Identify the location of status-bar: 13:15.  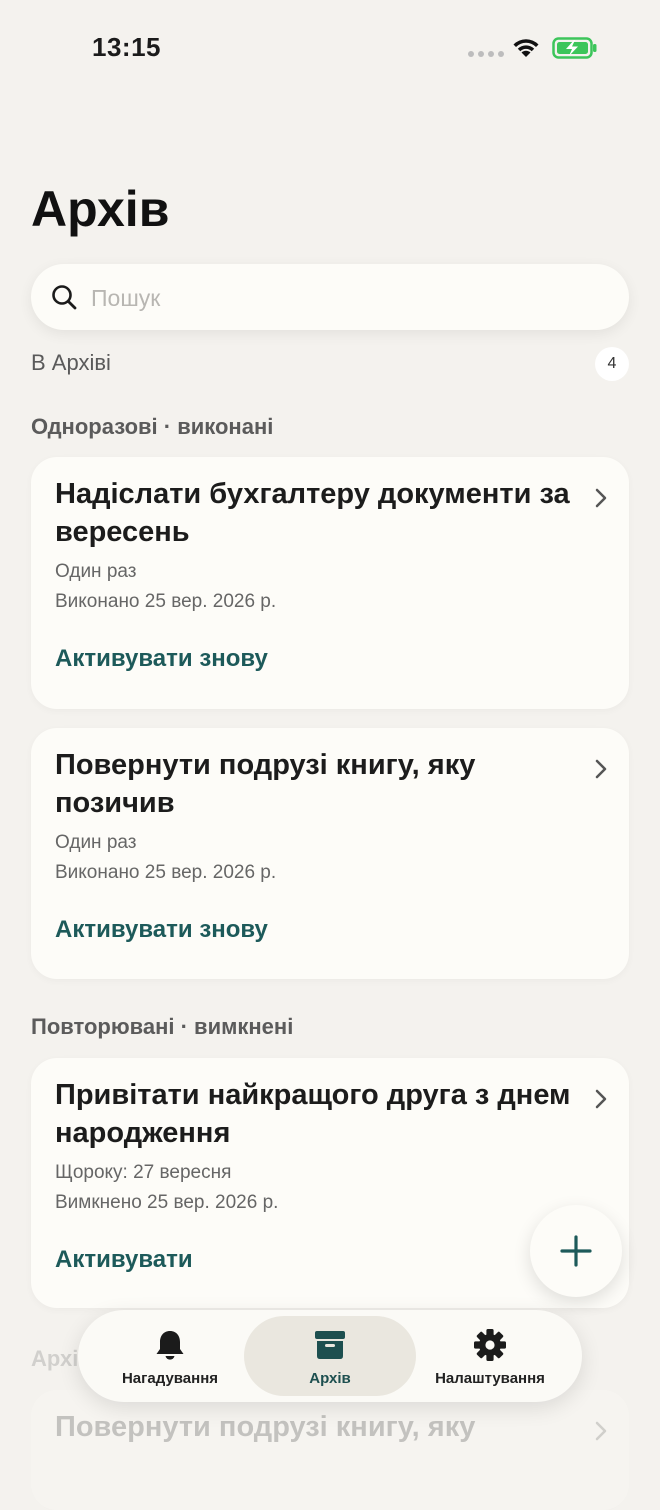
(330, 50).